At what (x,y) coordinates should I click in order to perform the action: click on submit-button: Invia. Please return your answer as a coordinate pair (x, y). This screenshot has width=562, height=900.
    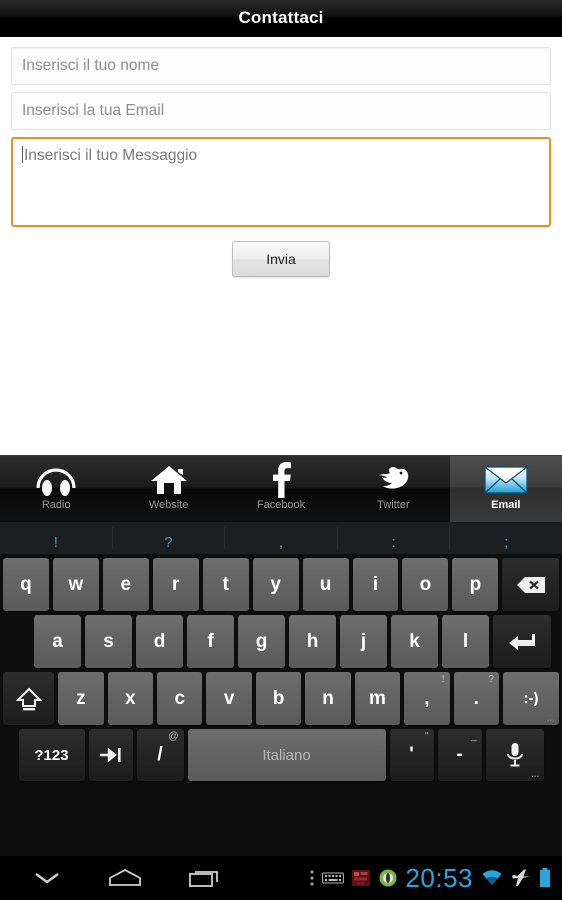
    Looking at the image, I should click on (281, 259).